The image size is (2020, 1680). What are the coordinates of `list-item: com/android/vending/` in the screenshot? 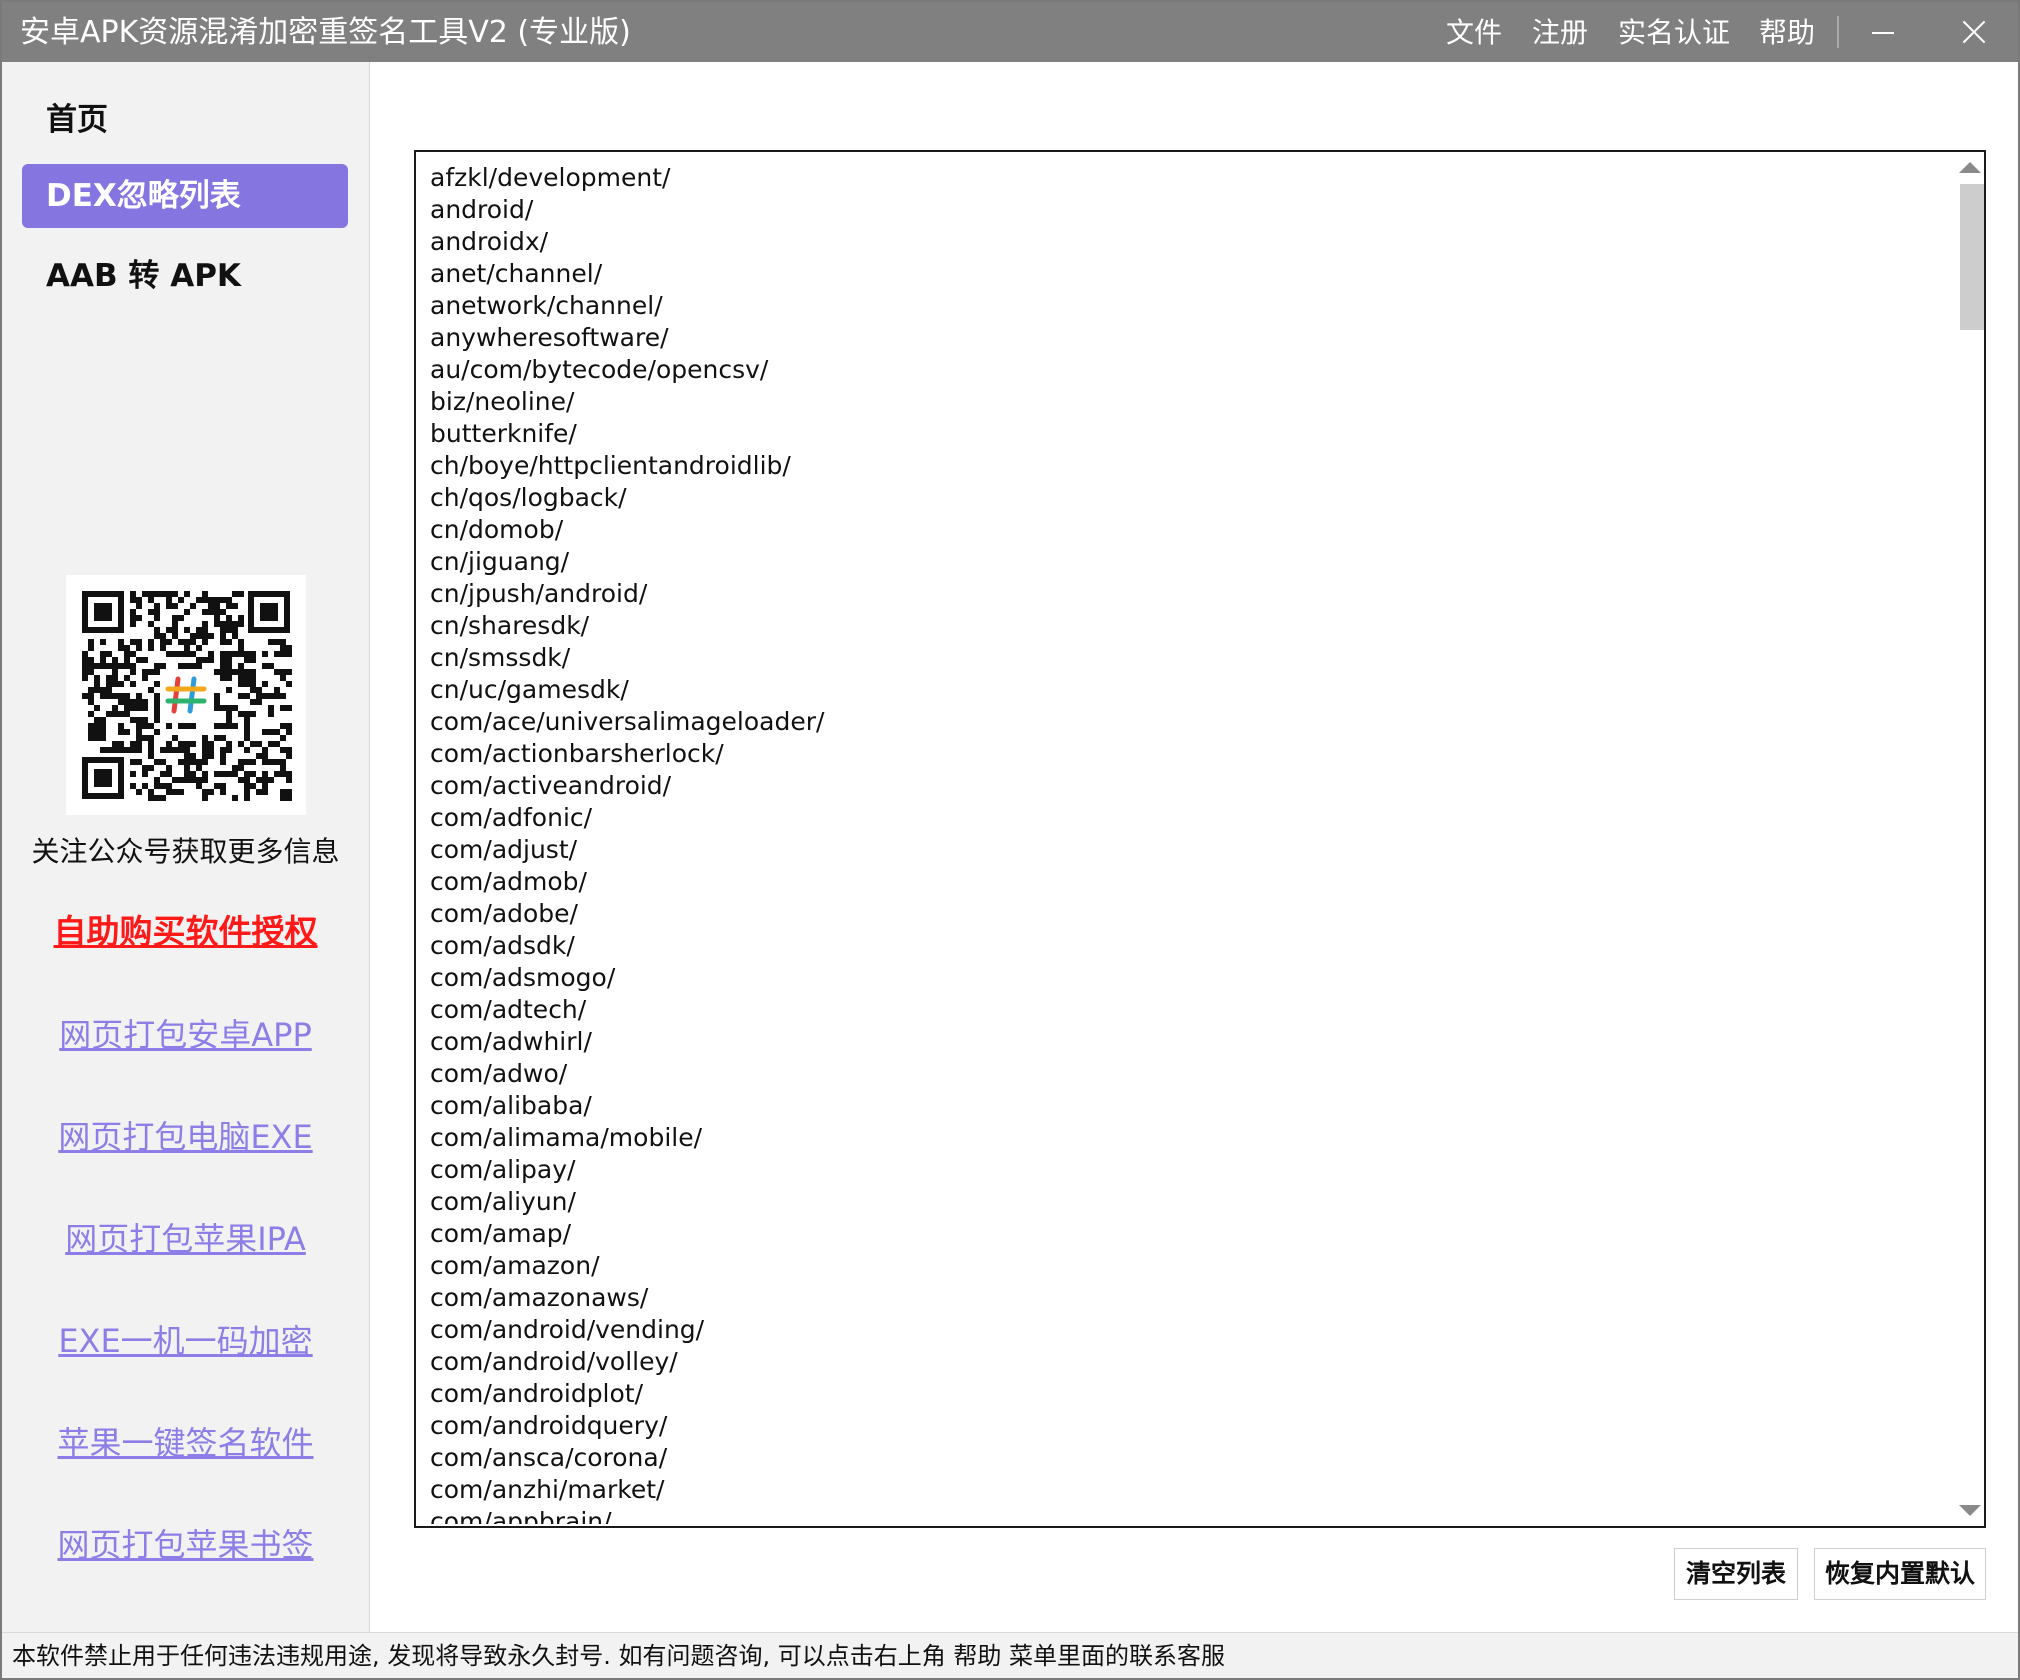 It's located at (1180, 1330).